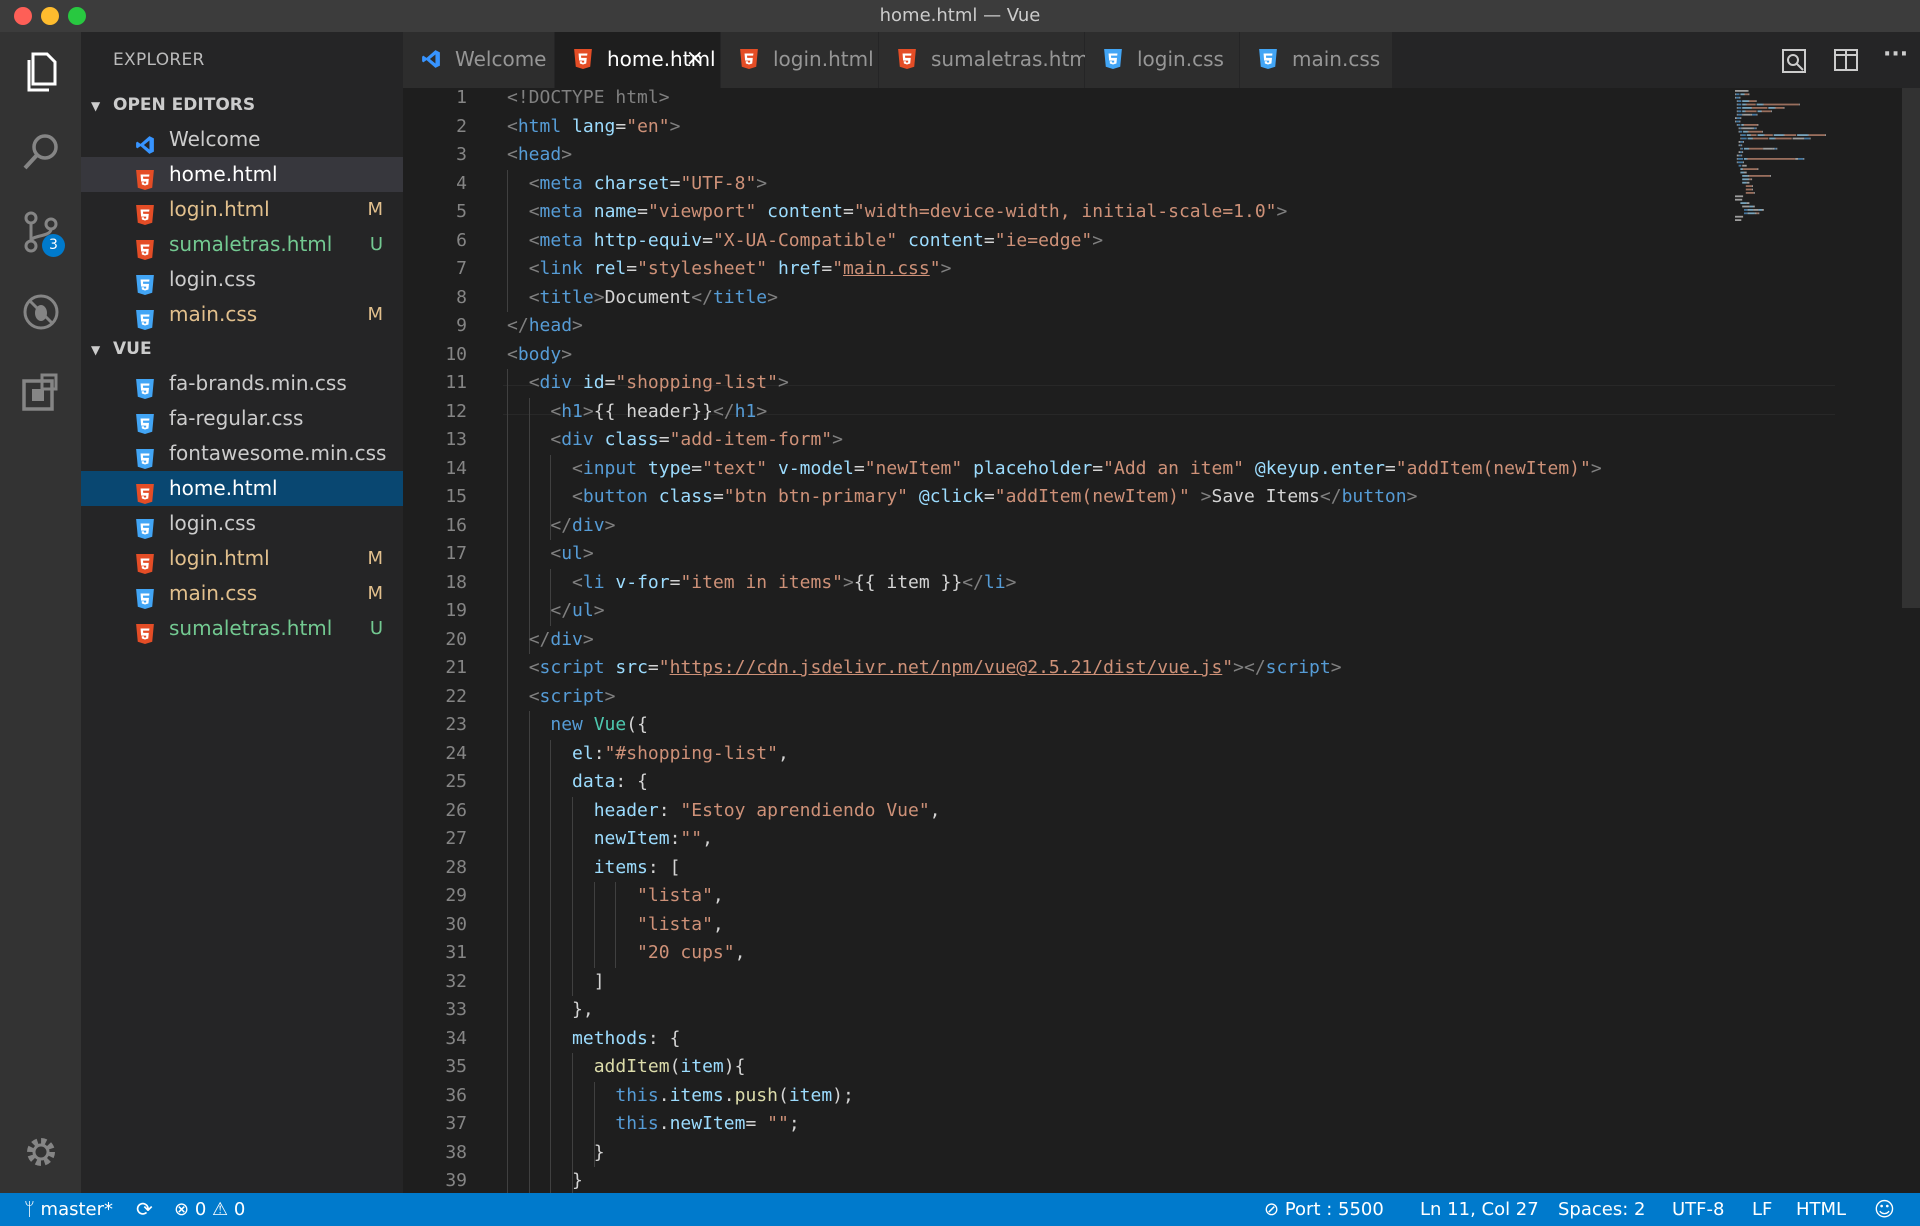 Image resolution: width=1920 pixels, height=1226 pixels. I want to click on tab-sumaletras-html: sumaletras.html, so click(986, 60).